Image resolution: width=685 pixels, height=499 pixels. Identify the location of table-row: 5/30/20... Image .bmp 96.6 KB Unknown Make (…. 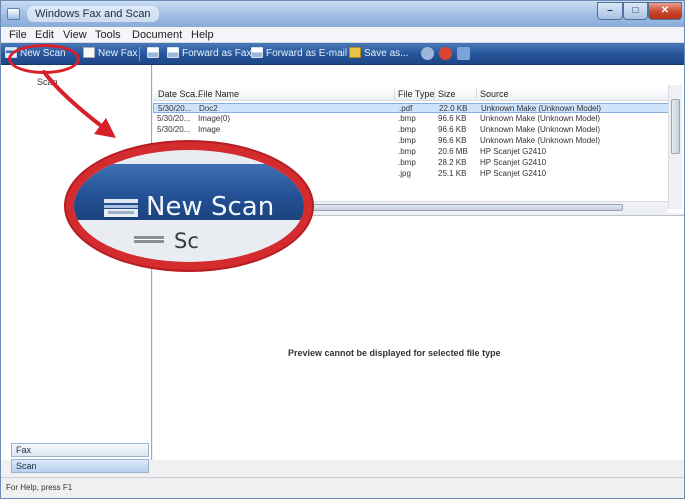
(411, 130).